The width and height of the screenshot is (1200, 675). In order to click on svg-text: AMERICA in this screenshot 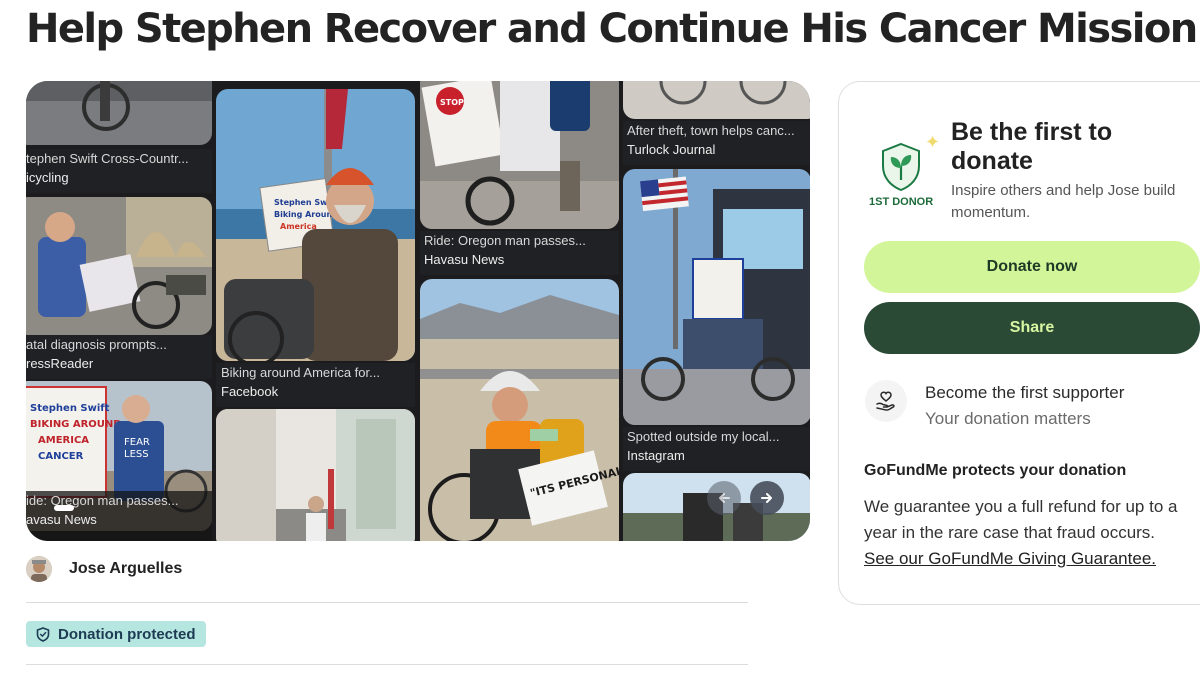, I will do `click(63, 440)`.